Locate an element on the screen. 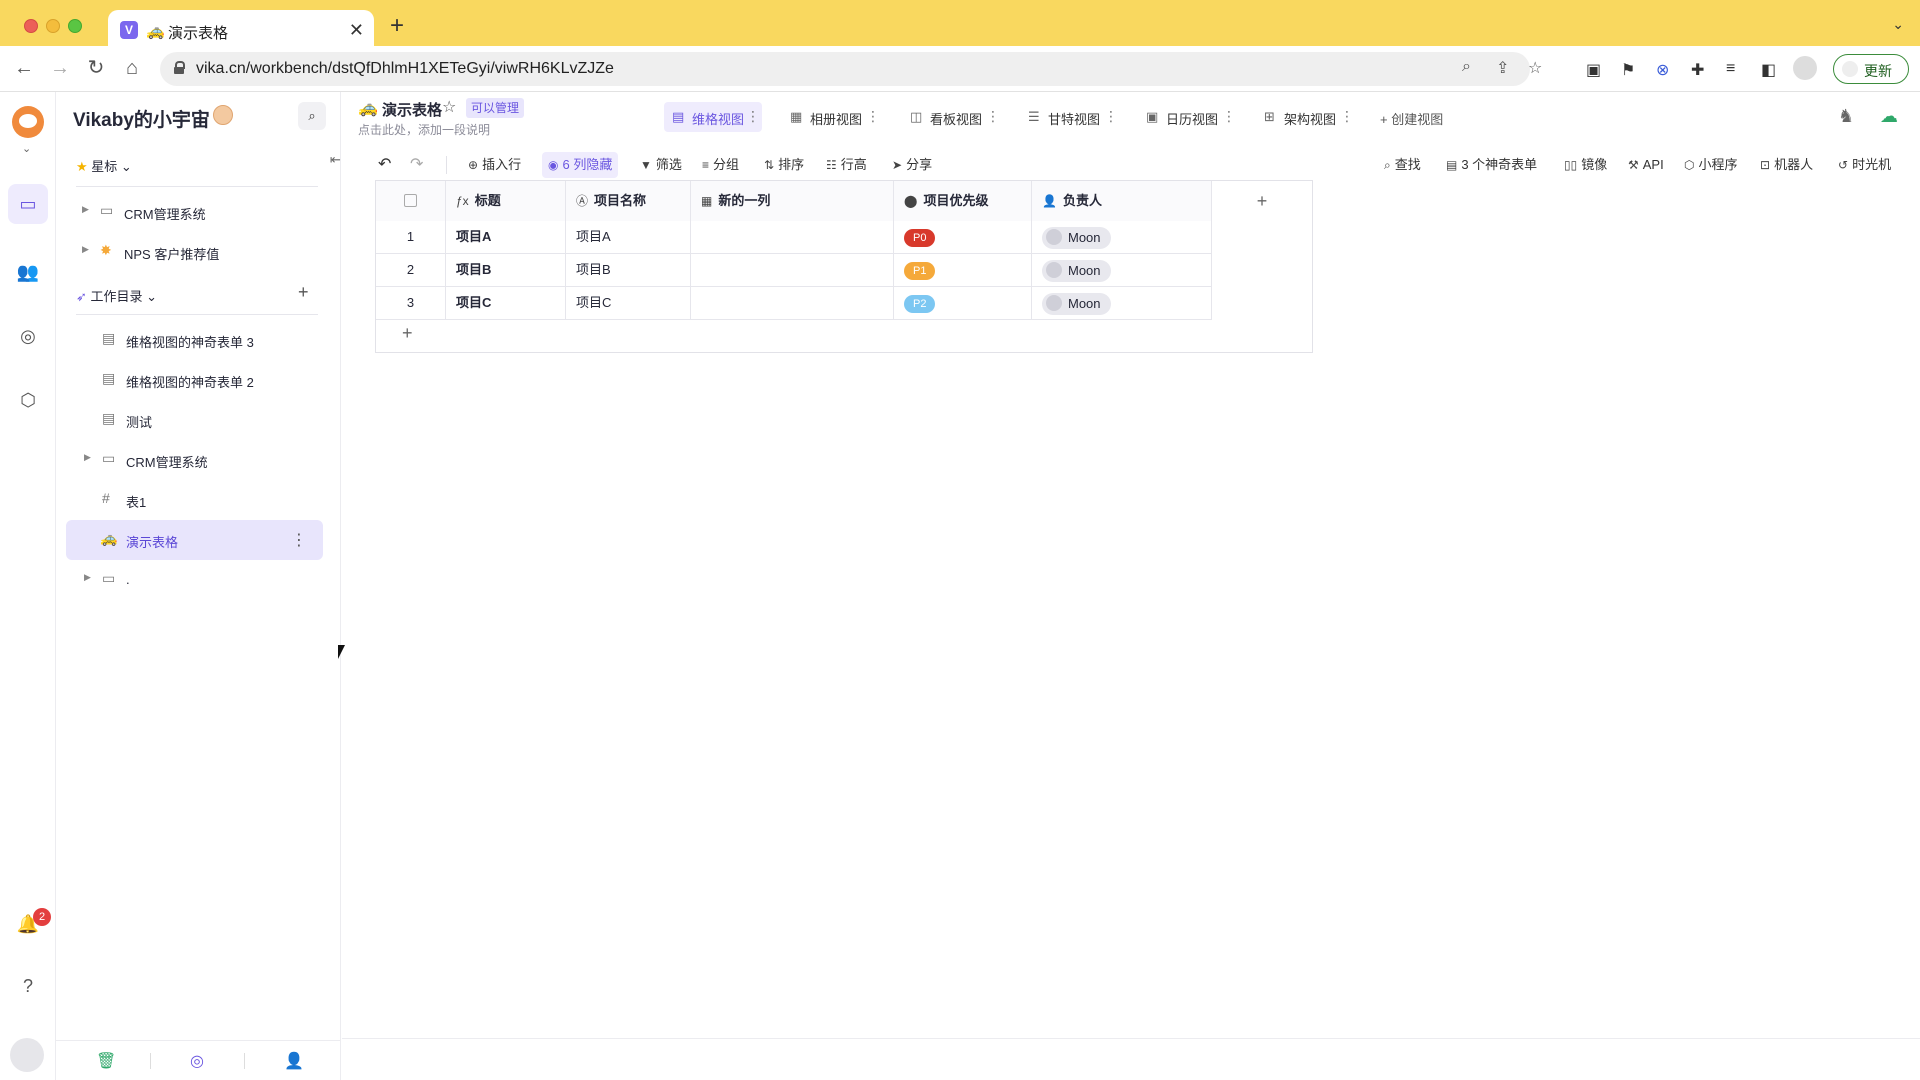 This screenshot has height=1080, width=1920. taxi-emoji-icon: 🚕 is located at coordinates (368, 108).